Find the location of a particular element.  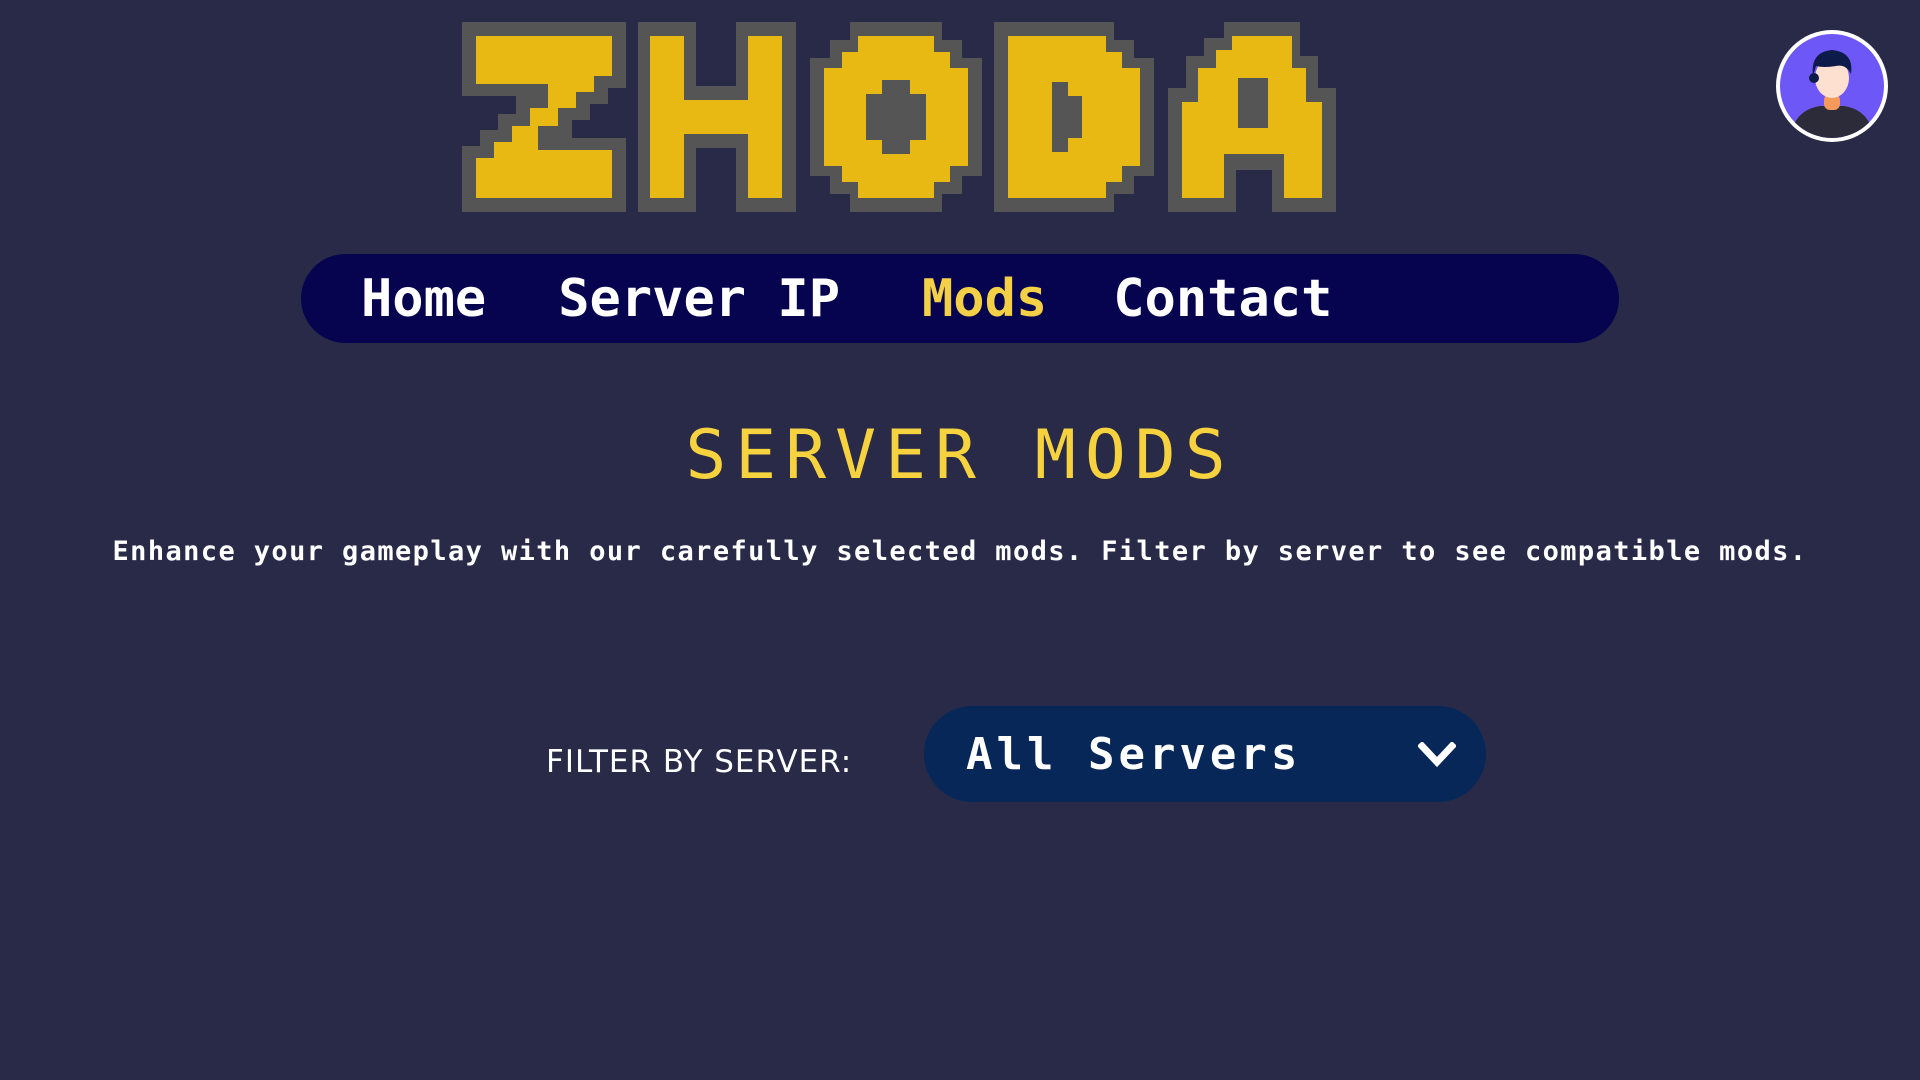

chevron-down-icon is located at coordinates (1437, 755).